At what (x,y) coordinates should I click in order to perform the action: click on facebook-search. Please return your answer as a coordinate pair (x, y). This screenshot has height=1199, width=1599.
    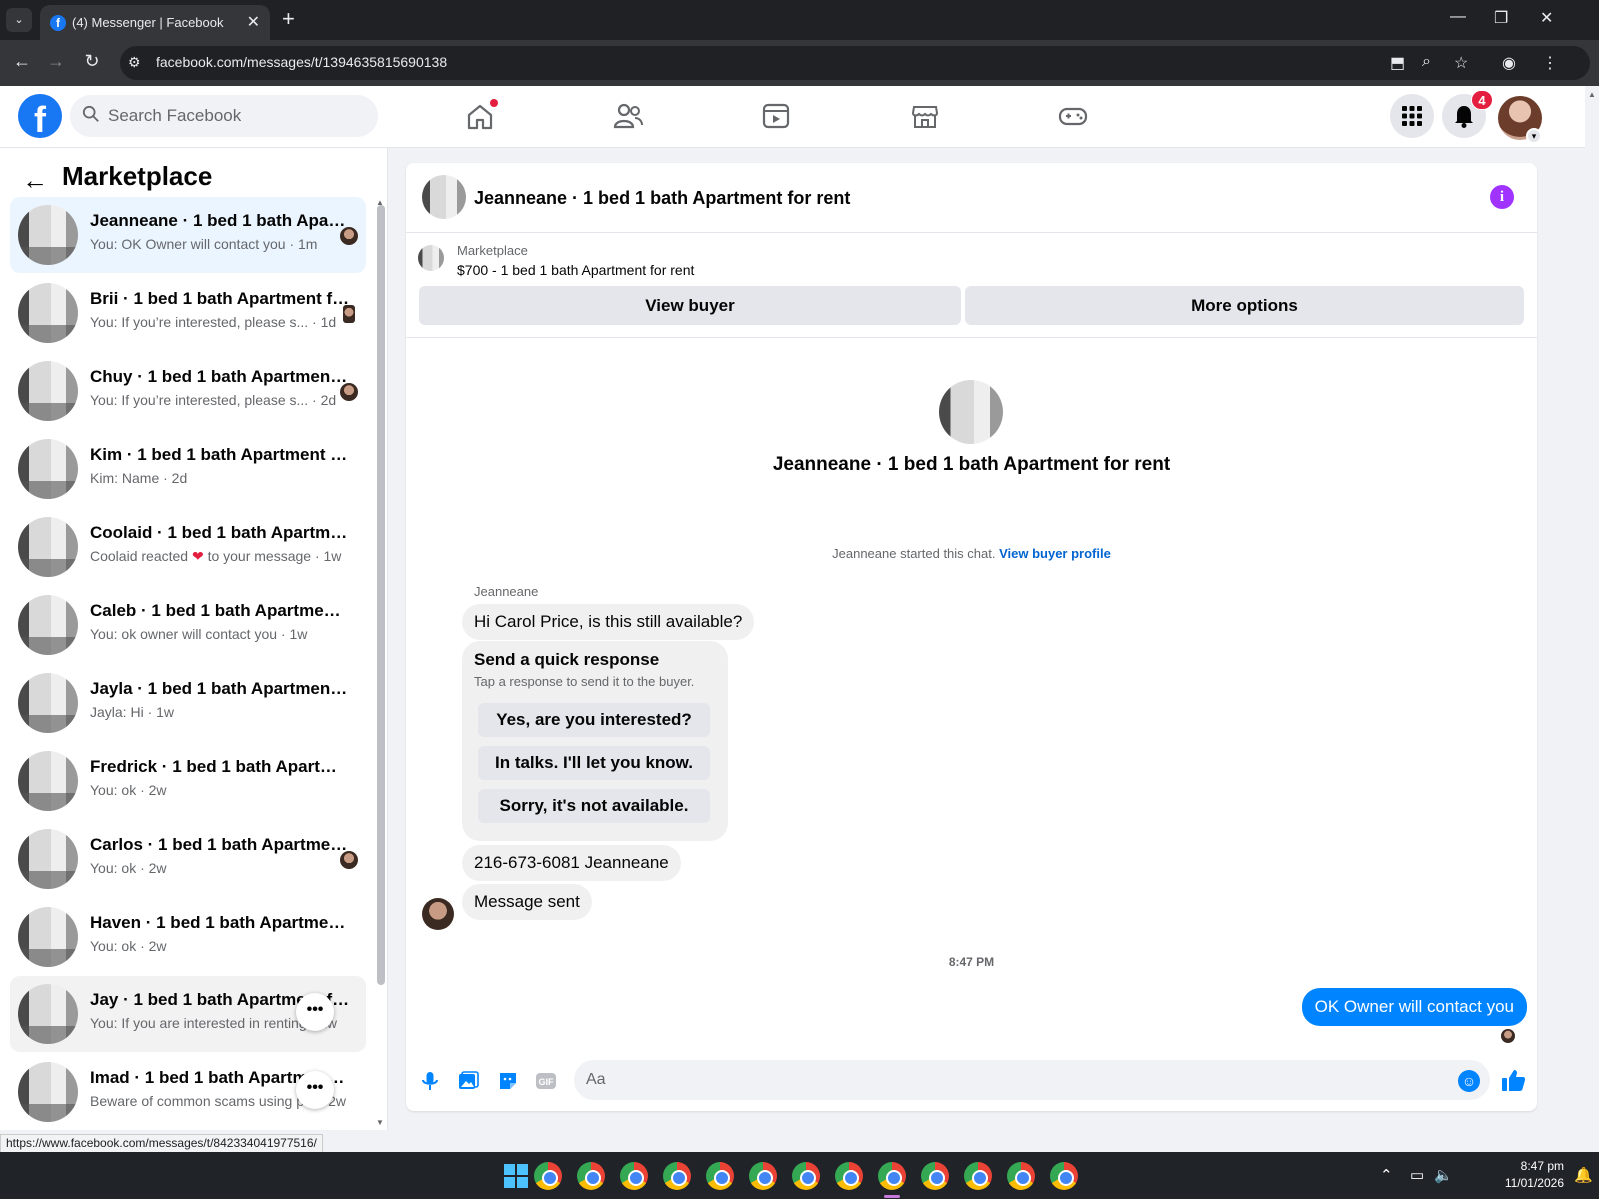
    Looking at the image, I should click on (224, 116).